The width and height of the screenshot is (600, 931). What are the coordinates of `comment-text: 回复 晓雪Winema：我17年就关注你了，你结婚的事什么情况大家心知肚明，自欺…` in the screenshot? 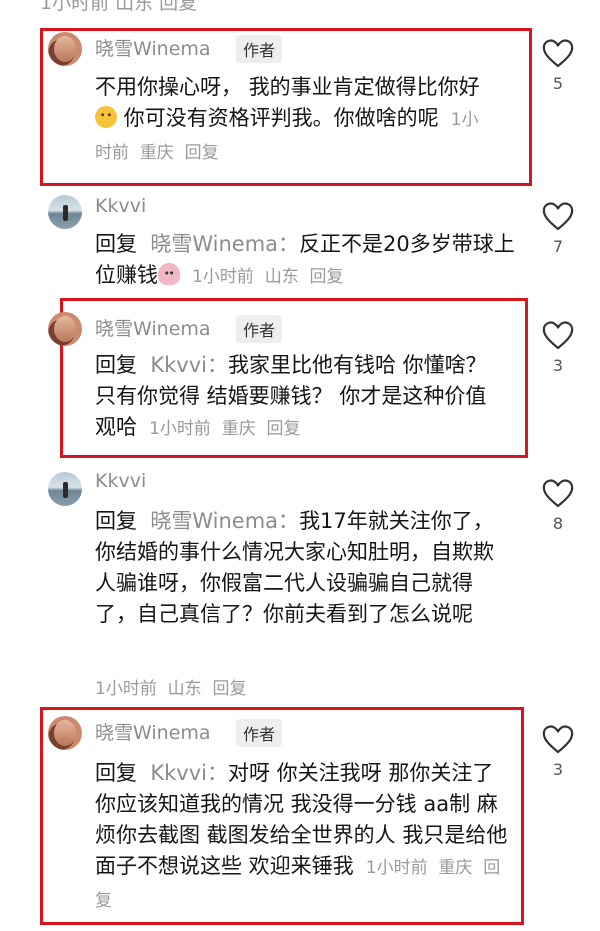 It's located at (294, 567).